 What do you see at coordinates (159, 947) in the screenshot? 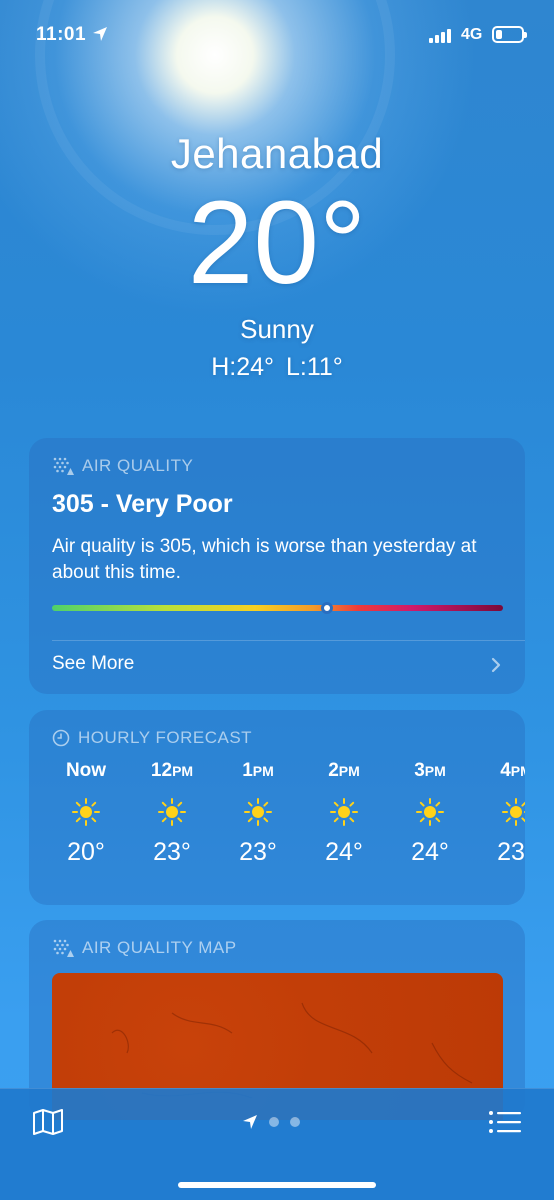
I see `air-quality-map-title: AIR QUALITY MAP` at bounding box center [159, 947].